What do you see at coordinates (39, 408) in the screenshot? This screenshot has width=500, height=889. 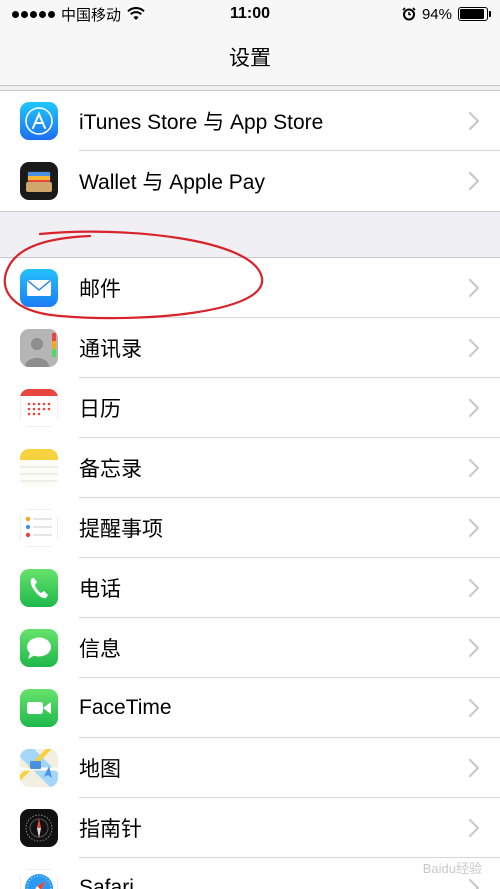 I see `calendar-icon` at bounding box center [39, 408].